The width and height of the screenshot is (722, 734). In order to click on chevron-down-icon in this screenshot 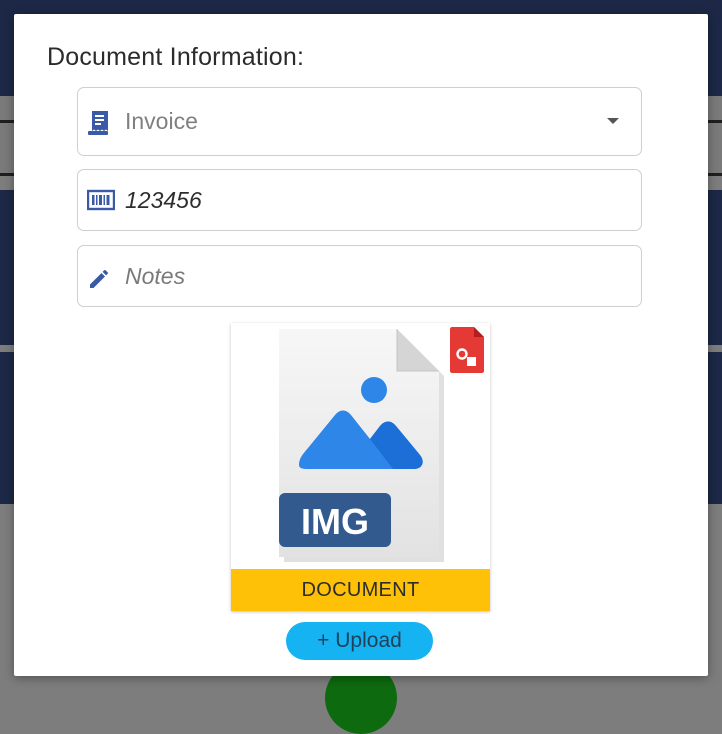, I will do `click(613, 121)`.